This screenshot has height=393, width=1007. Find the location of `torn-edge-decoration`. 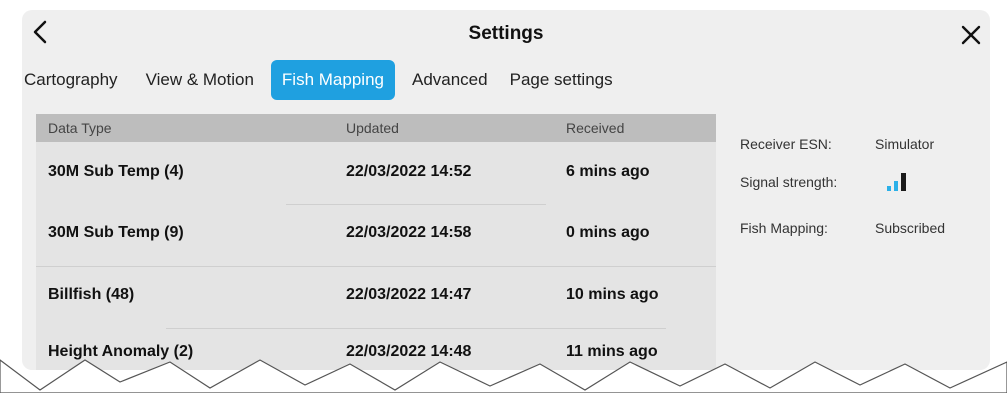

torn-edge-decoration is located at coordinates (503, 376).